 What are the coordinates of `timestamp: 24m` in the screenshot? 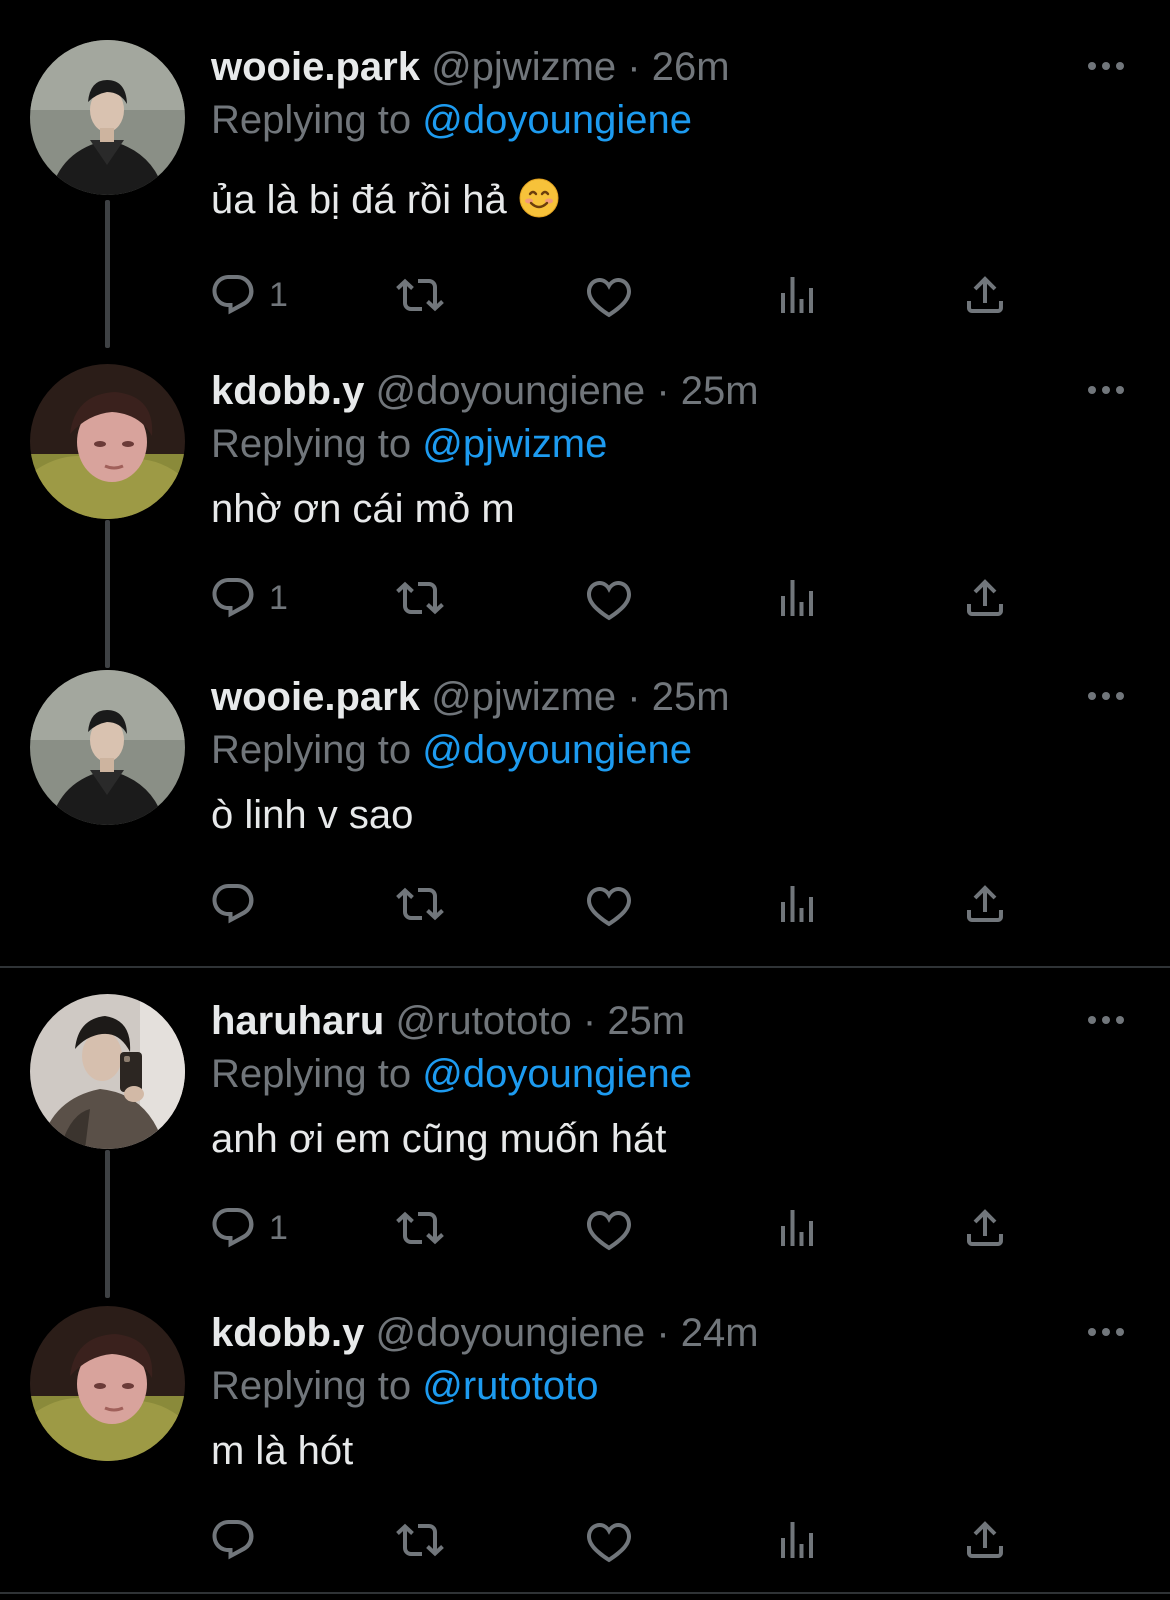 It's located at (720, 1333).